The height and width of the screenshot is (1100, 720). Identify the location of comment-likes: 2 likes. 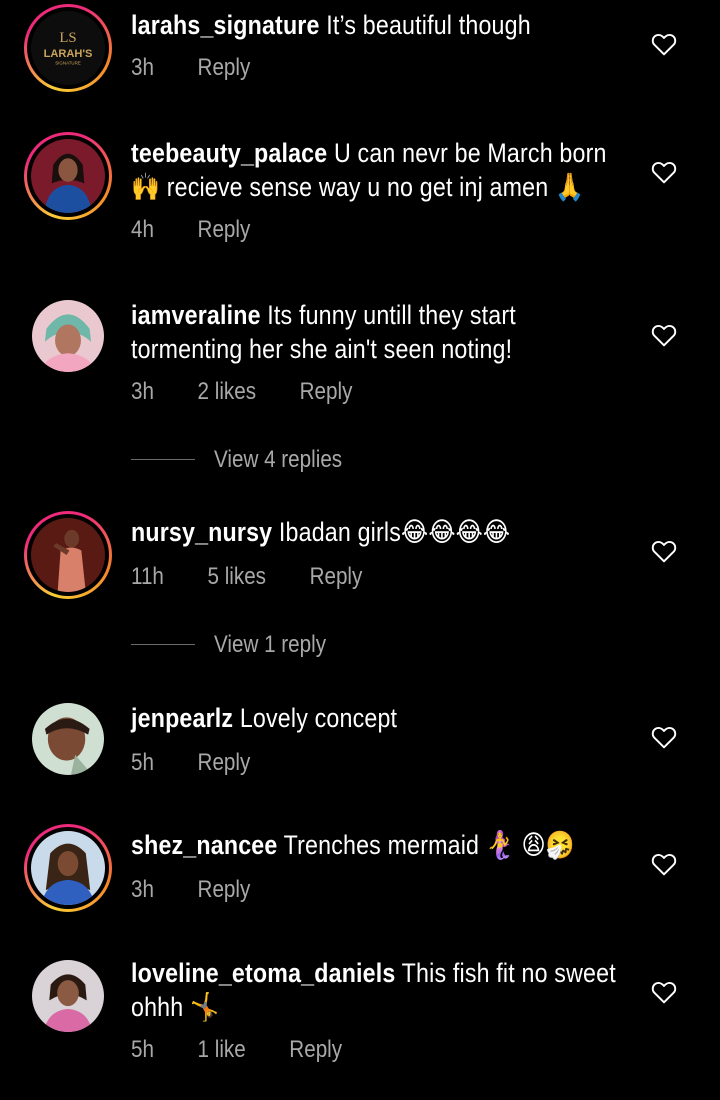
(227, 392).